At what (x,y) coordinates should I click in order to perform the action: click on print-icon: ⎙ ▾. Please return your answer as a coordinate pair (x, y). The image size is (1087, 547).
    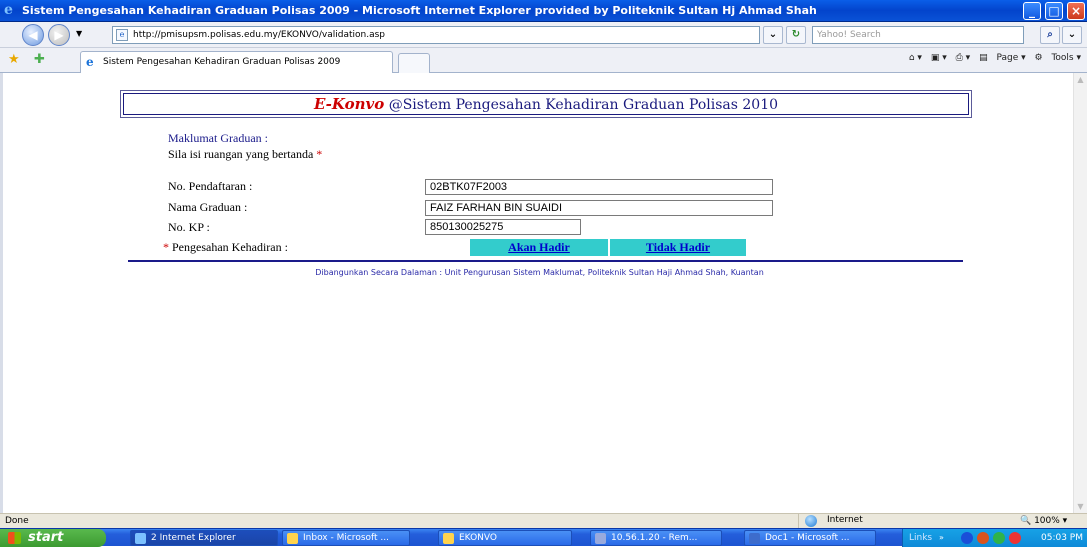
    Looking at the image, I should click on (963, 58).